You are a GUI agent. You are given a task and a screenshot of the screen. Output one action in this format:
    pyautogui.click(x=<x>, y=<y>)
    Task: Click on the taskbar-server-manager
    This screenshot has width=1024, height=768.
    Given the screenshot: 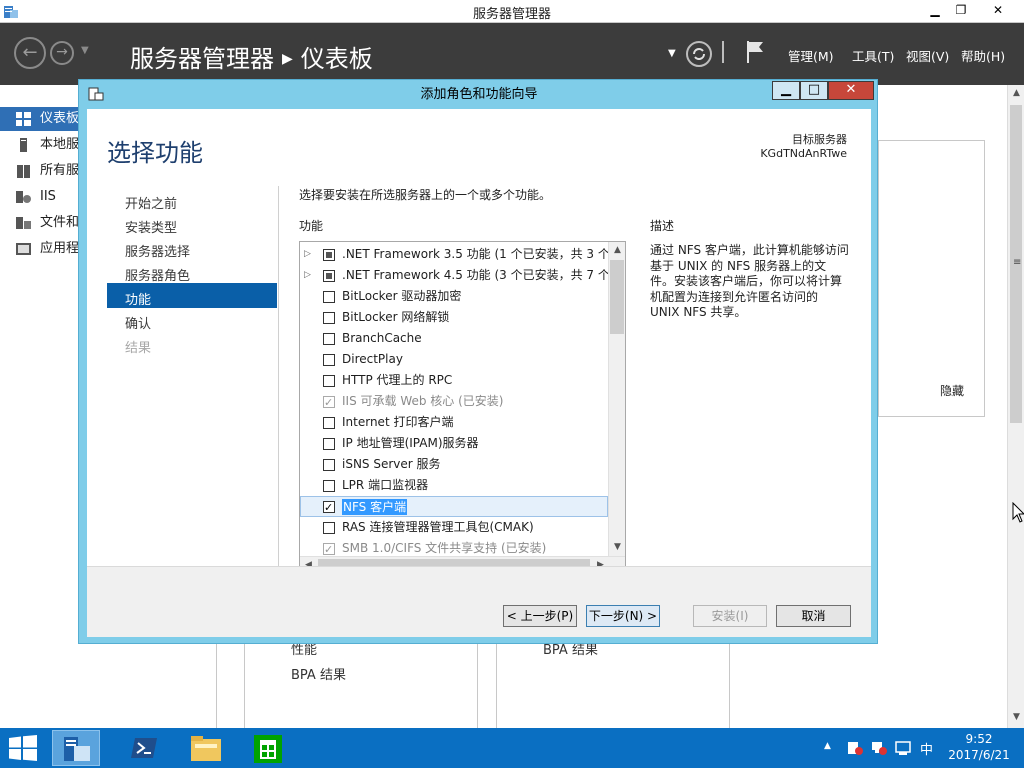 What is the action you would take?
    pyautogui.click(x=76, y=748)
    